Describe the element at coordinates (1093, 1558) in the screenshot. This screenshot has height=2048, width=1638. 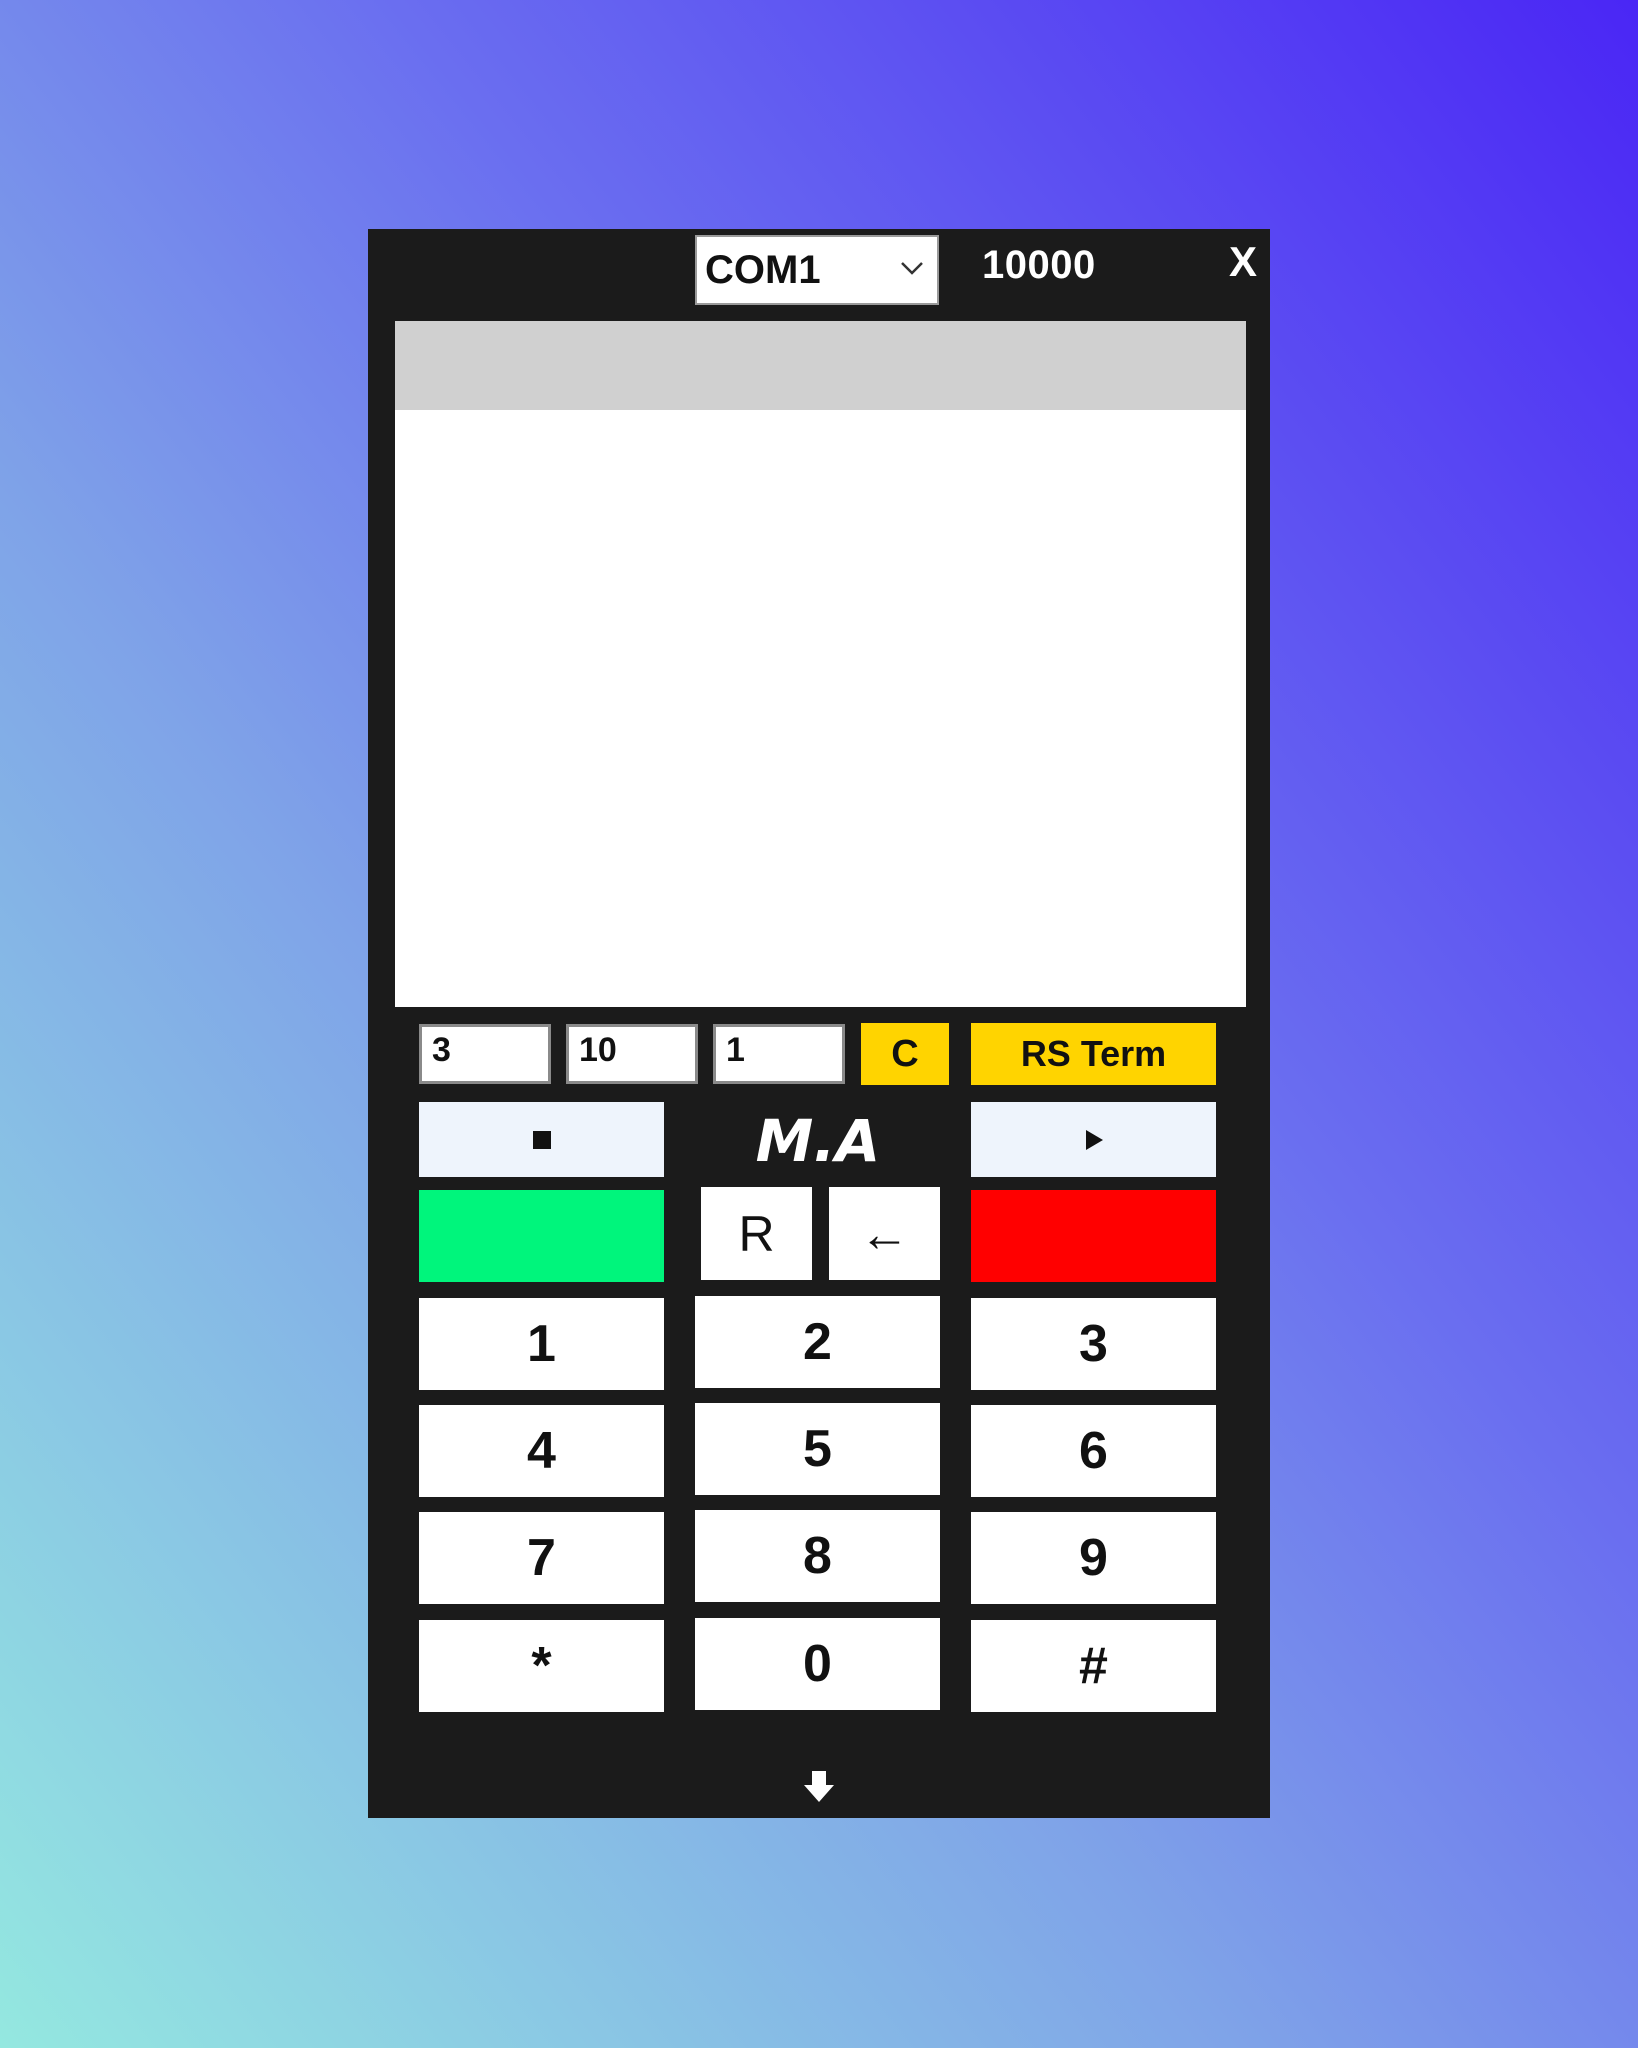
I see `key-9: 9` at that location.